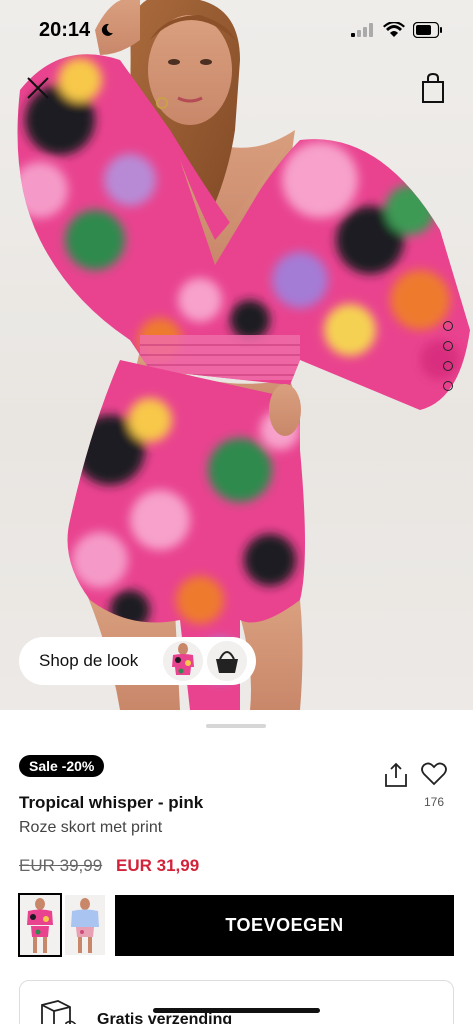 The width and height of the screenshot is (473, 1024). I want to click on bag-thumbnail-image, so click(227, 661).